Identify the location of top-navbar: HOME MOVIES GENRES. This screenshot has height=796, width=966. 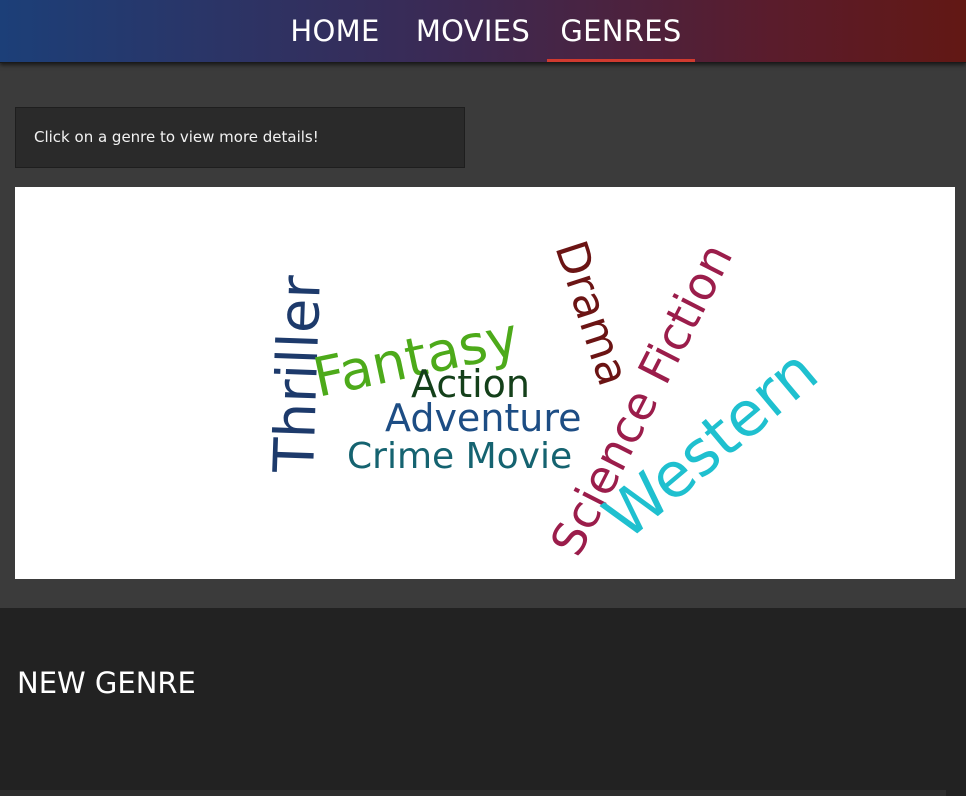
(483, 31).